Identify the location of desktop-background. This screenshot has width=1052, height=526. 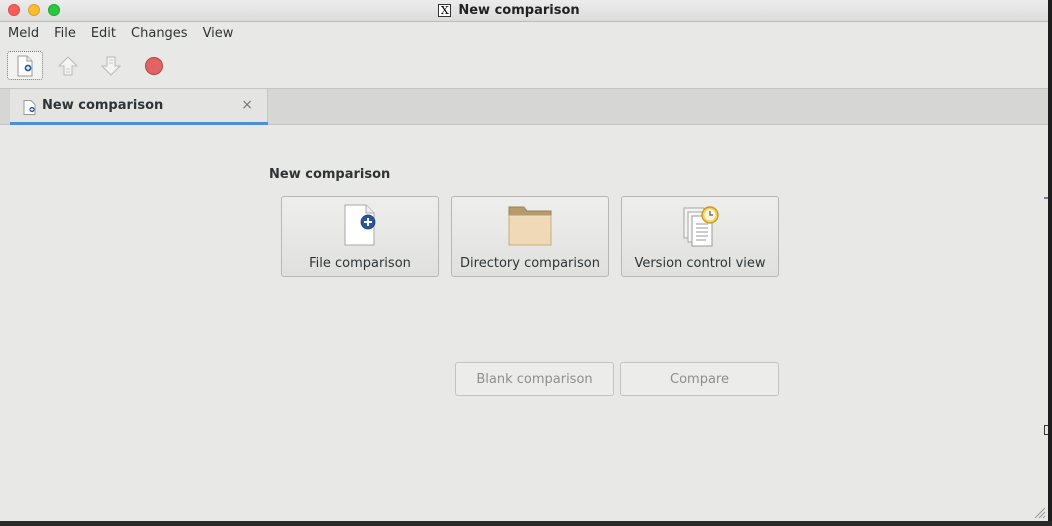
(526, 523).